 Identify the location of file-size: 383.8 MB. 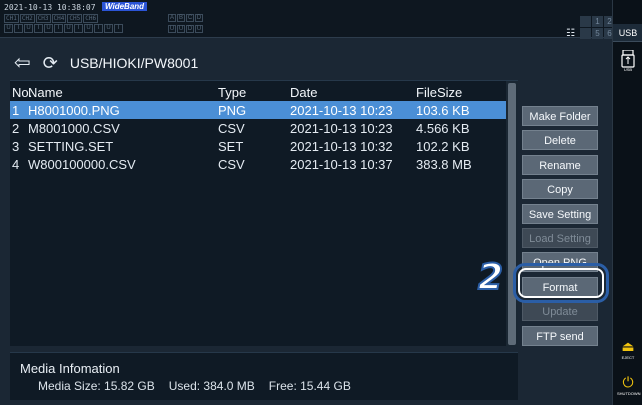
(444, 164).